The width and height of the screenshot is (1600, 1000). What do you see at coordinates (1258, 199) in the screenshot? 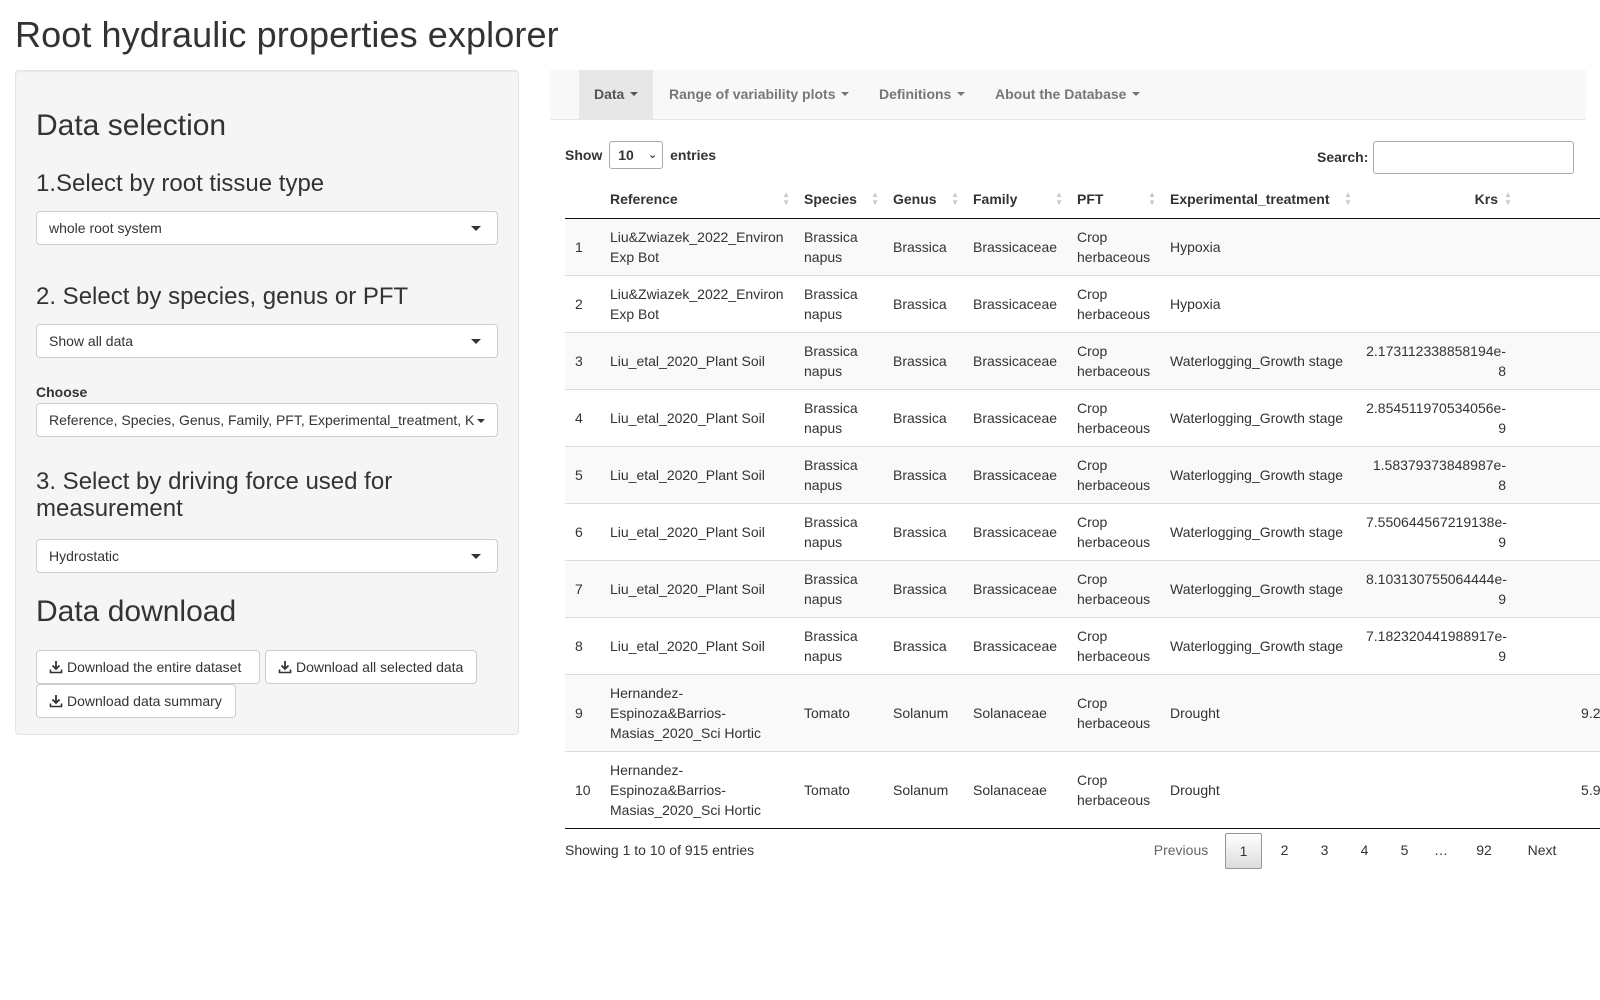
I see `column-header-experimental-treatment: Experimental_treatment ▲ ▼` at bounding box center [1258, 199].